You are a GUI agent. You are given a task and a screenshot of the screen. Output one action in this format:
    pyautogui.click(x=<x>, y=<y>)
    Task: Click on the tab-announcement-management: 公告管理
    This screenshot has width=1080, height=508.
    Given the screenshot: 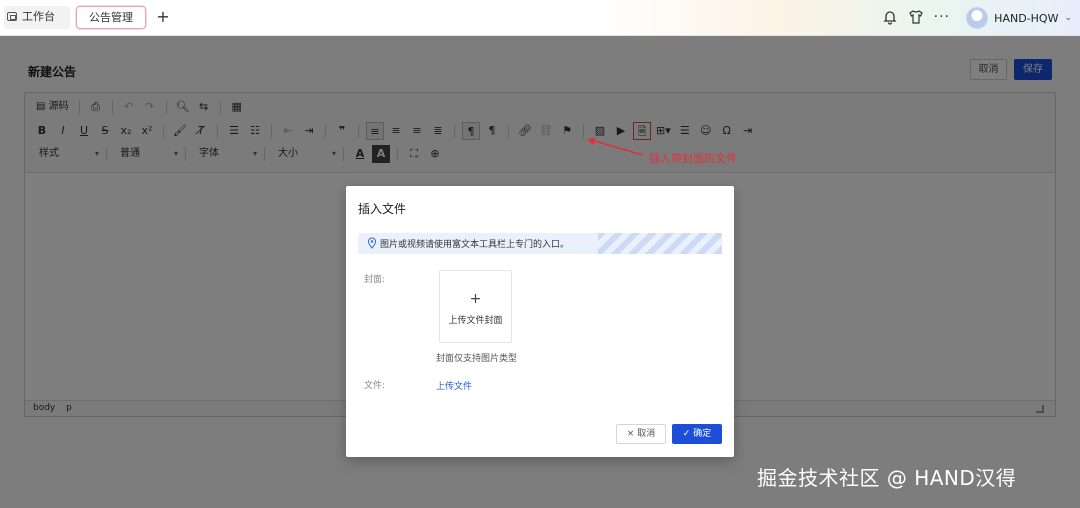 What is the action you would take?
    pyautogui.click(x=111, y=17)
    